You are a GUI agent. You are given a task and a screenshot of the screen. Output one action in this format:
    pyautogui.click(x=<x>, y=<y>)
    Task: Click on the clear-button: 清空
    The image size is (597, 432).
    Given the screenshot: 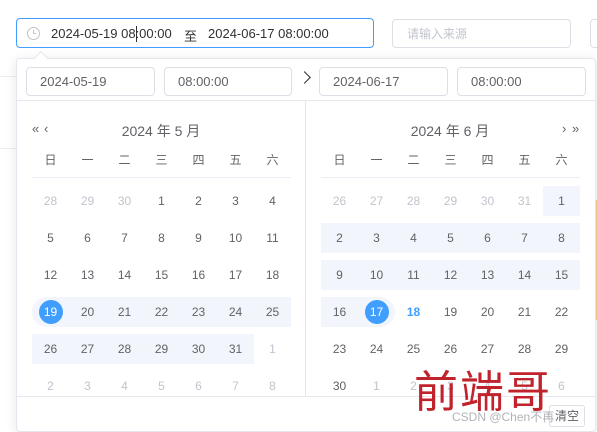 What is the action you would take?
    pyautogui.click(x=567, y=416)
    